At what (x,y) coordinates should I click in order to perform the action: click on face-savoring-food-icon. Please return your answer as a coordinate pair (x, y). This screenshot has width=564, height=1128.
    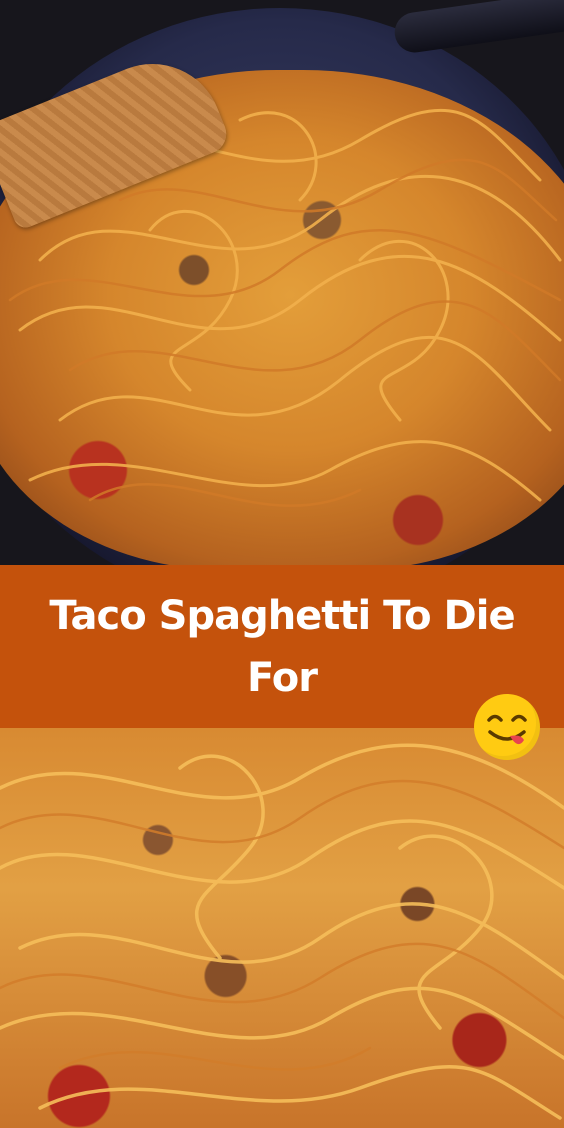
    Looking at the image, I should click on (507, 727).